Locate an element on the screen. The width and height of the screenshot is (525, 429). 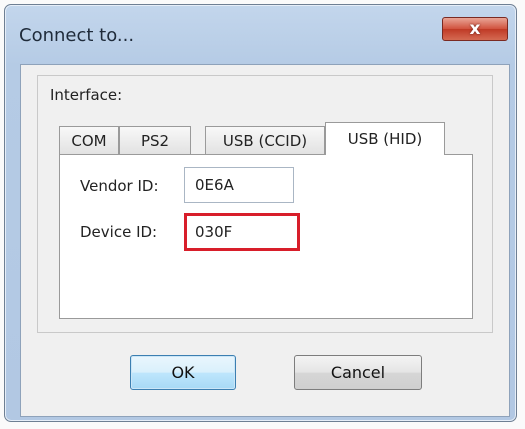
cancel-button: Cancel is located at coordinates (358, 372).